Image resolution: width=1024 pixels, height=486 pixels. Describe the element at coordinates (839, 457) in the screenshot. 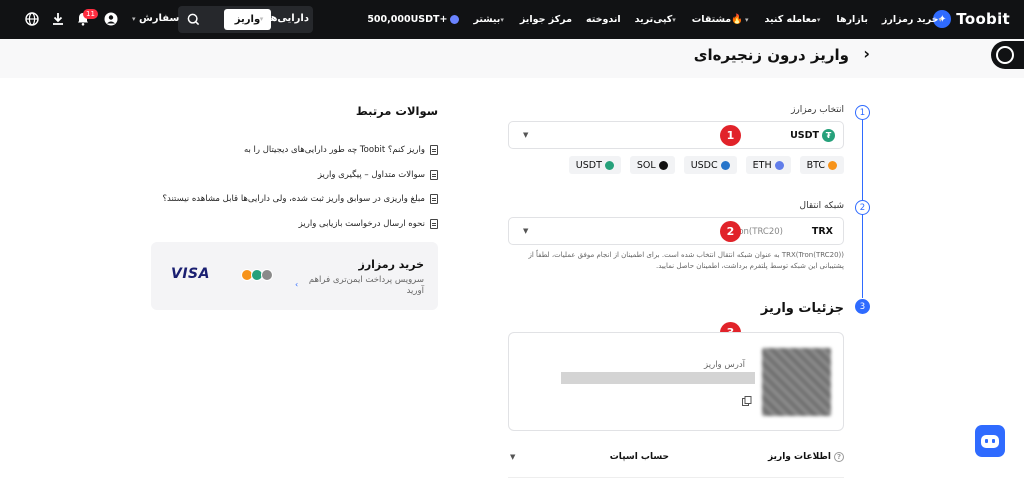

I see `help-question-icon: ?` at that location.